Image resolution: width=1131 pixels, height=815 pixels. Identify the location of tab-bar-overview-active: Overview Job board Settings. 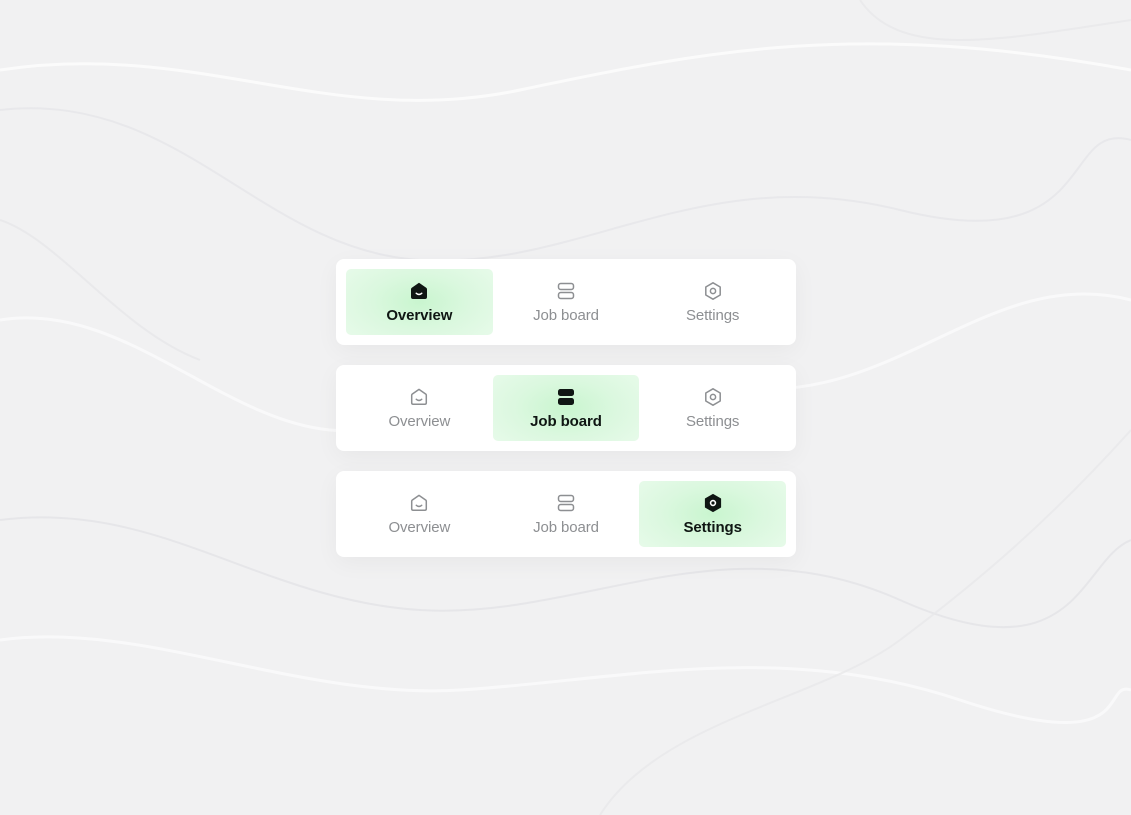
(566, 302).